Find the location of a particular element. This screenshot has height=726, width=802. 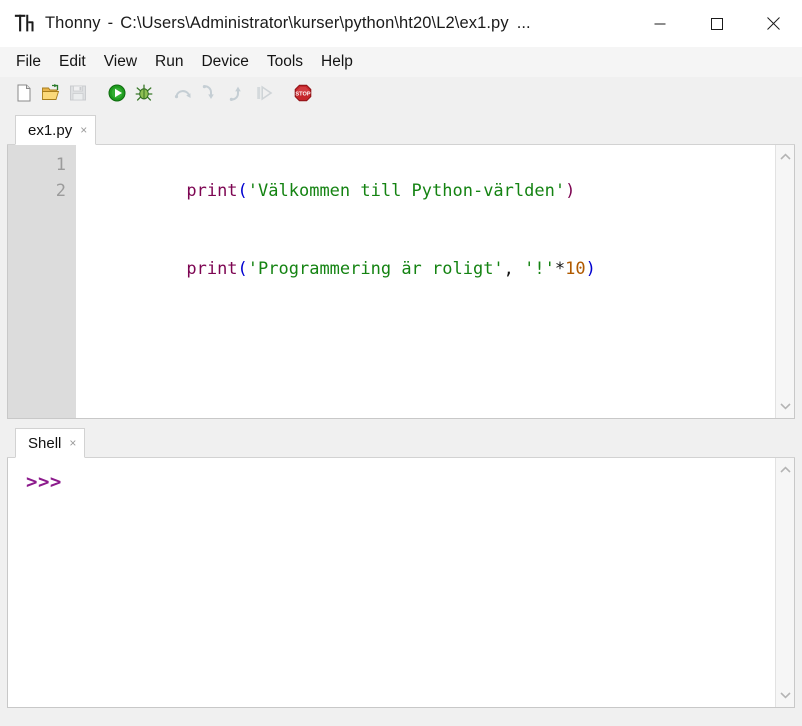

shell-scroll-down-button is located at coordinates (785, 695).